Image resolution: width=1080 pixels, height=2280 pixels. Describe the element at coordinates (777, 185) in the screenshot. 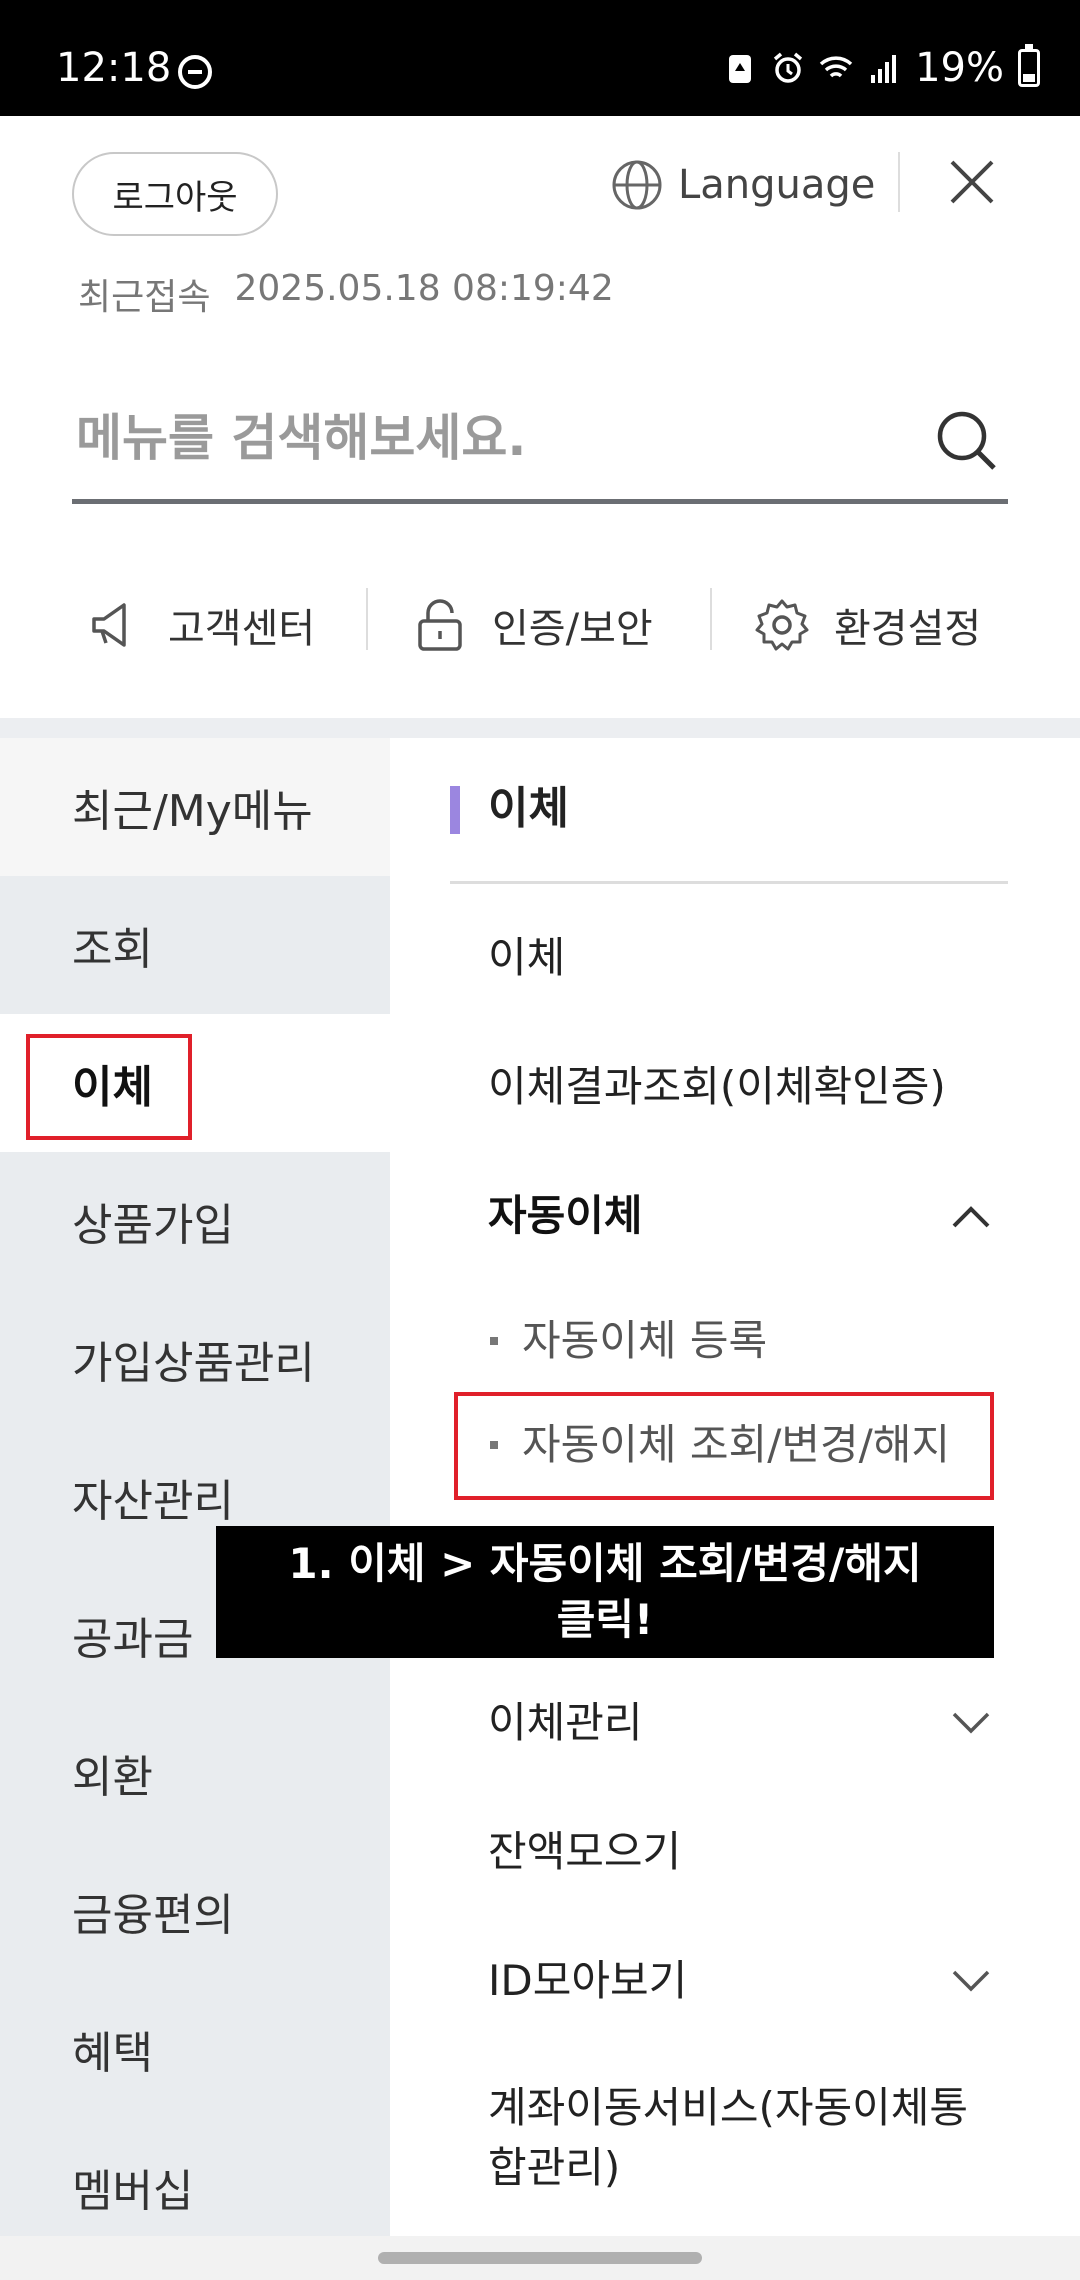

I see `language-label: Language` at that location.